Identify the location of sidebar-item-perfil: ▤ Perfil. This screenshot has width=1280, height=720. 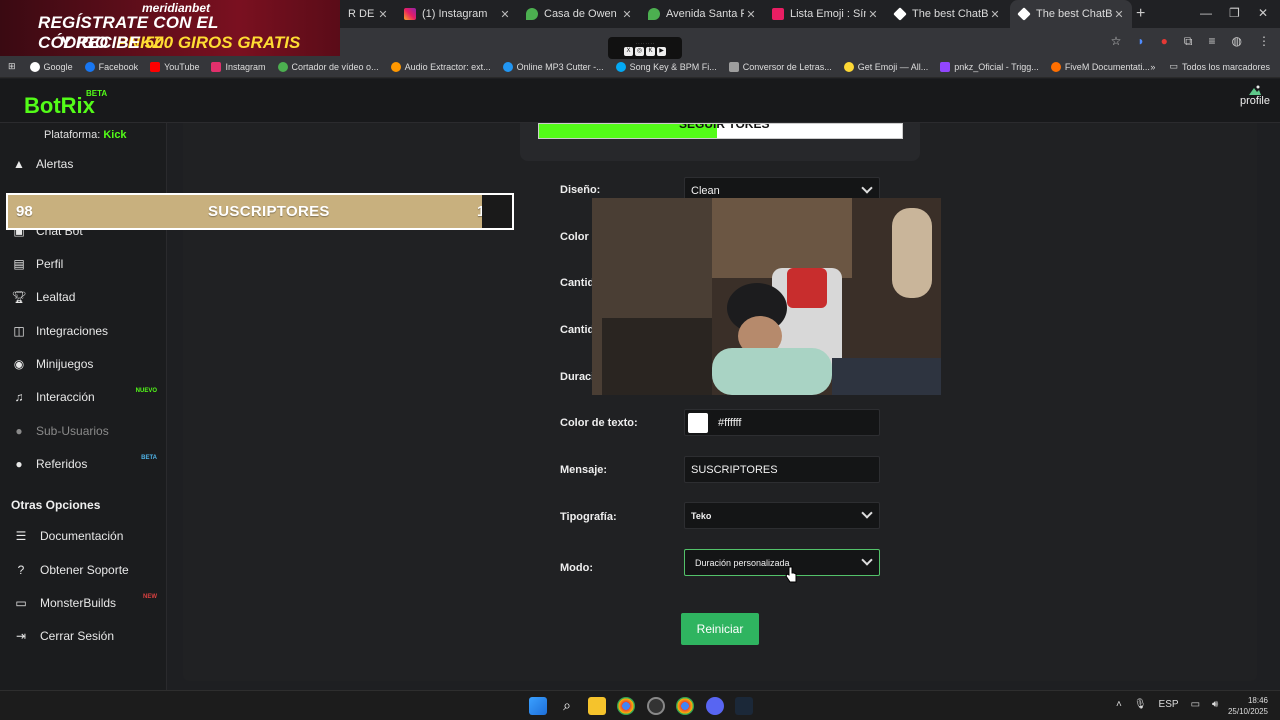
(83, 264).